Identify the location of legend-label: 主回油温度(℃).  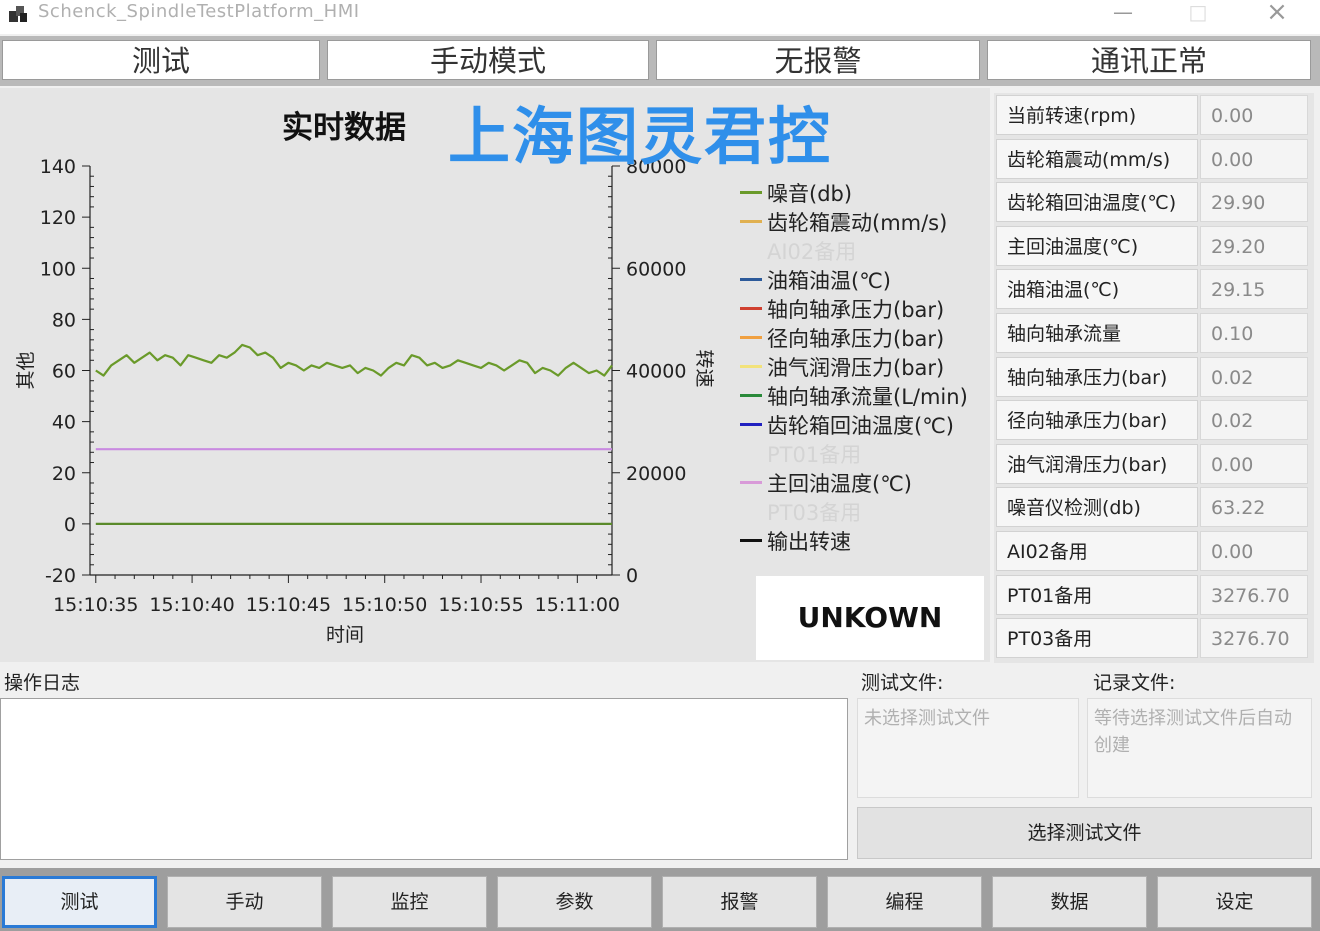
(839, 484).